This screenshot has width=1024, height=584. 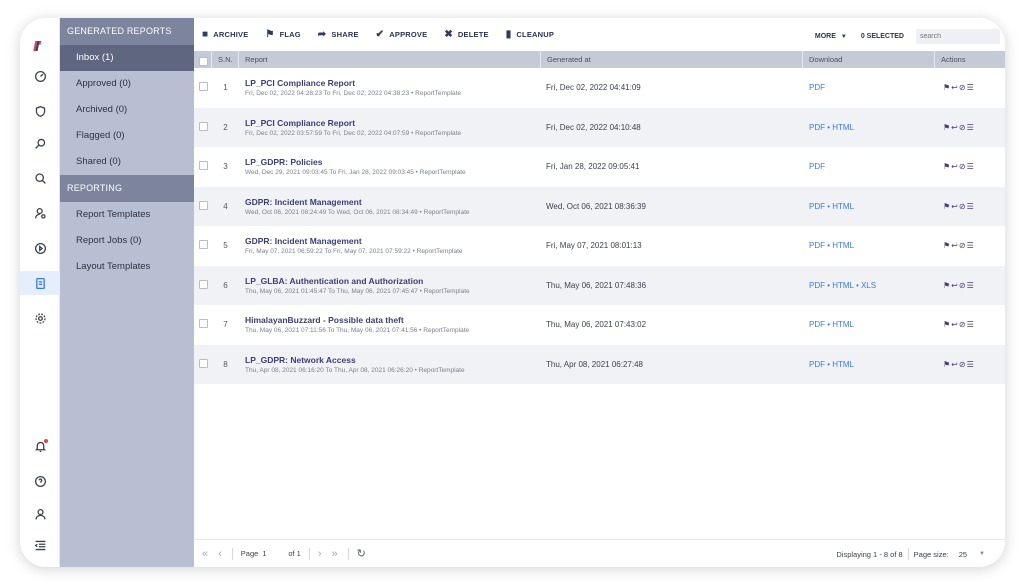 What do you see at coordinates (40, 481) in the screenshot?
I see `help-icon` at bounding box center [40, 481].